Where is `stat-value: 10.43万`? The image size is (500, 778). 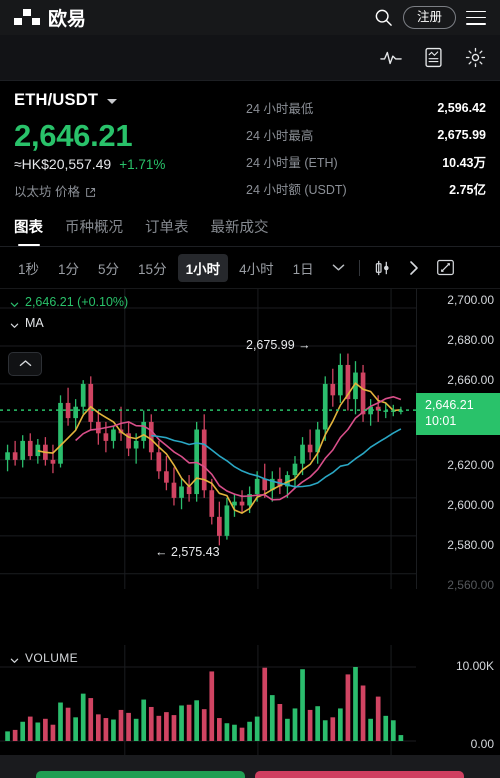 stat-value: 10.43万 is located at coordinates (464, 163).